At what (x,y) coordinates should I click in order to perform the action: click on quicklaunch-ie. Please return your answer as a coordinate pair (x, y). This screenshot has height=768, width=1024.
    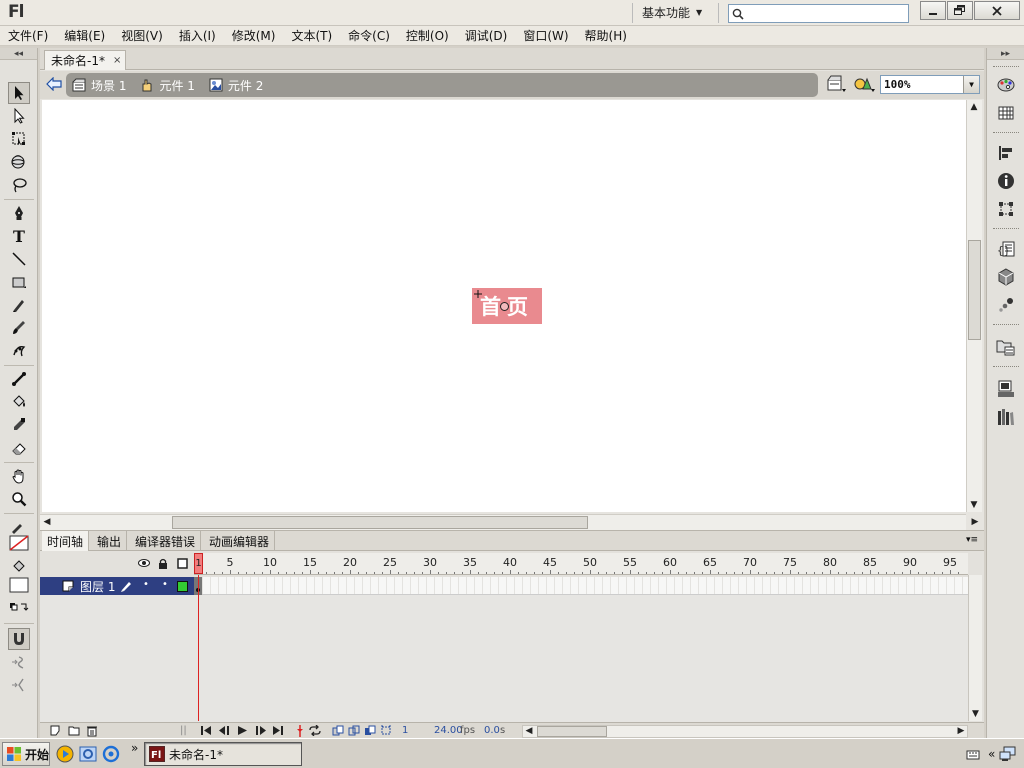
    Looking at the image, I should click on (111, 754).